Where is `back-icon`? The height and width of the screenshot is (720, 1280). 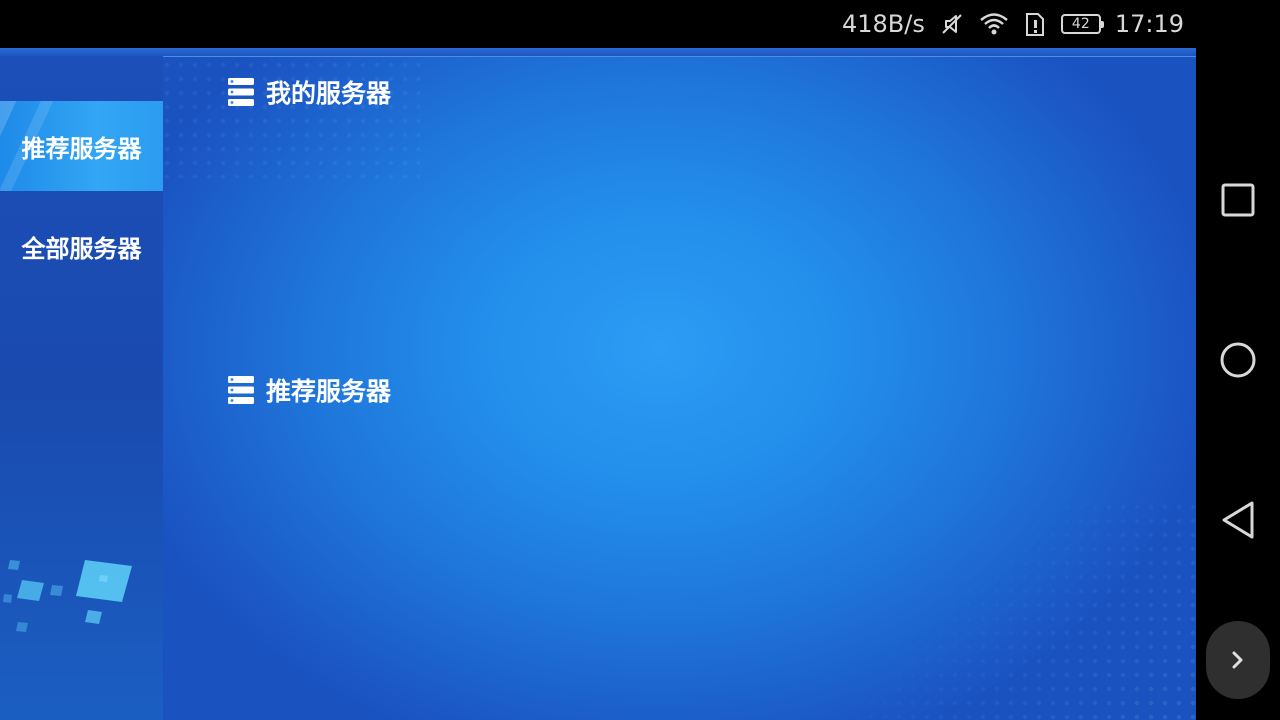 back-icon is located at coordinates (1238, 520).